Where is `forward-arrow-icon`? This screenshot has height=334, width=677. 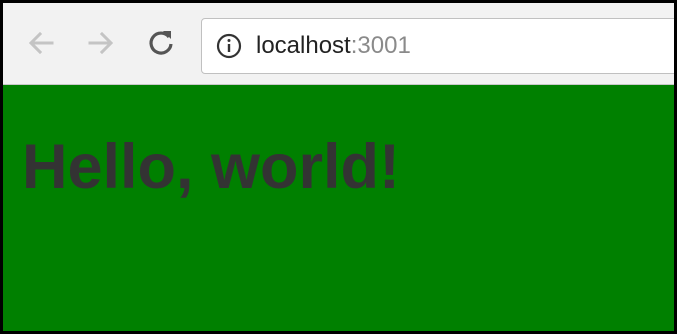 forward-arrow-icon is located at coordinates (101, 43).